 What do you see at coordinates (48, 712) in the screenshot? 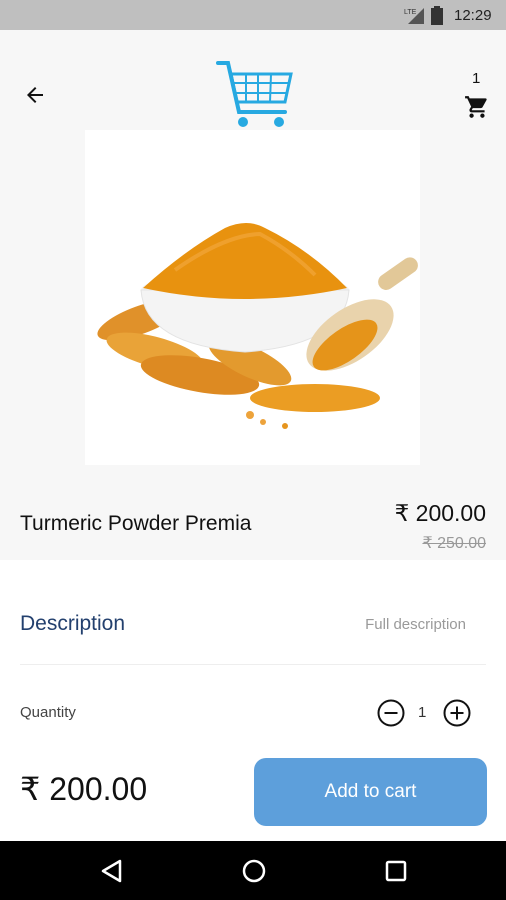
I see `quantity-label: Quantity` at bounding box center [48, 712].